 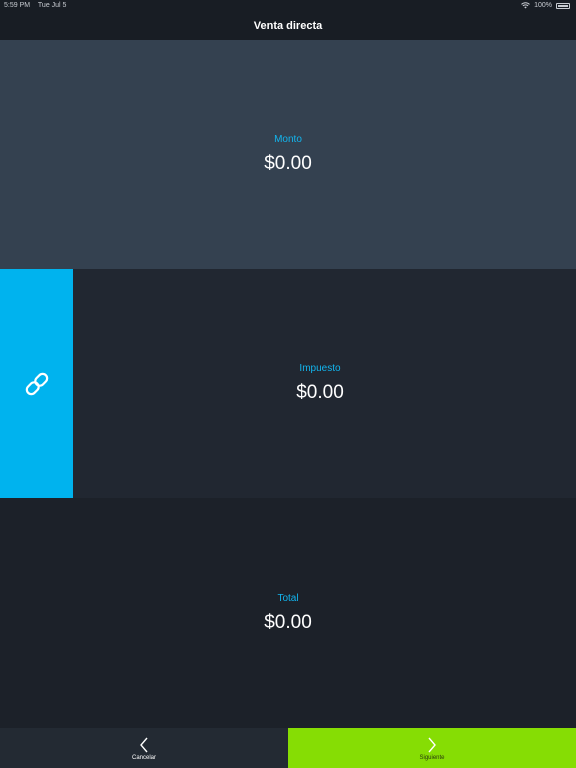 I want to click on status-bar-left: 5:59 PM Tue Jul 5, so click(x=38, y=5).